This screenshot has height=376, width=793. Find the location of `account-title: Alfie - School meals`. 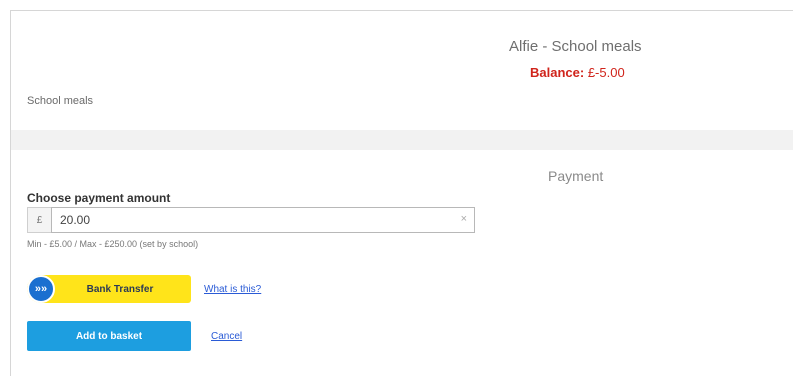

account-title: Alfie - School meals is located at coordinates (575, 46).